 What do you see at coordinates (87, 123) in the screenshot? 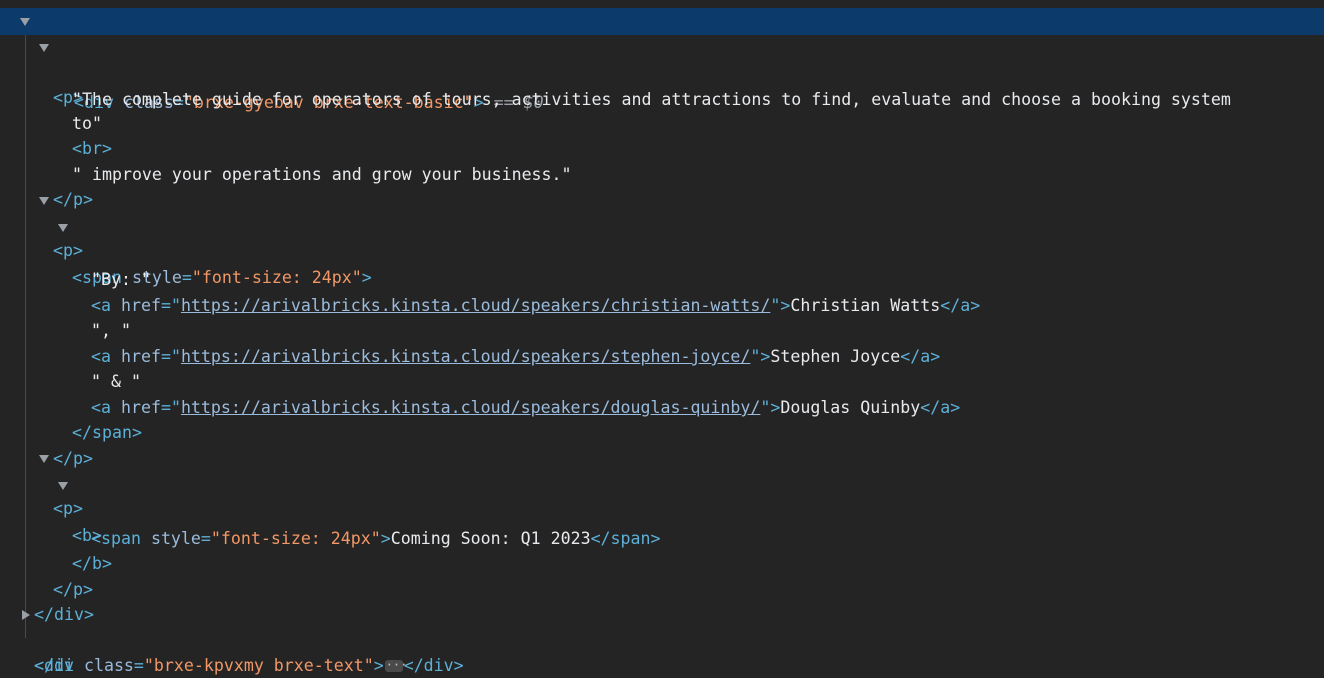
I see `text-node-row-continued: to"` at bounding box center [87, 123].